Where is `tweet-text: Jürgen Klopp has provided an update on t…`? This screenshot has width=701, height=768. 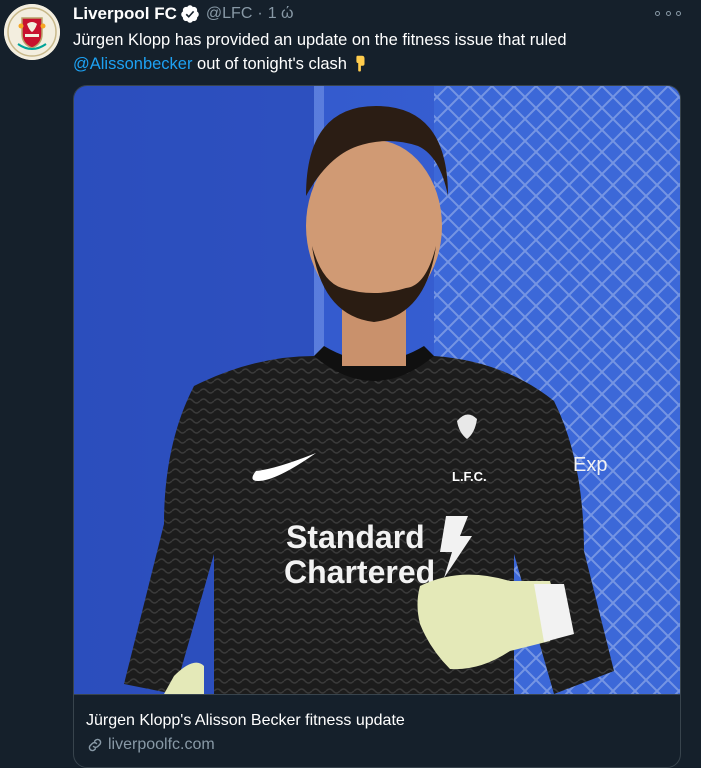 tweet-text: Jürgen Klopp has provided an update on t… is located at coordinates (378, 52).